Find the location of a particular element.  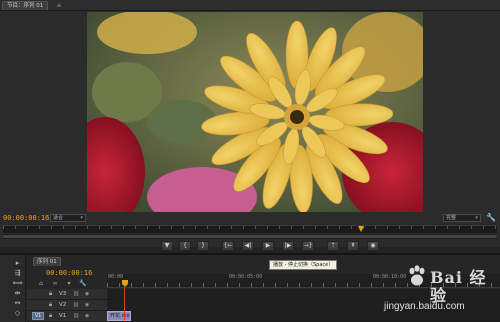

ripple-edit-tool-icon: ⟺ is located at coordinates (17, 283).